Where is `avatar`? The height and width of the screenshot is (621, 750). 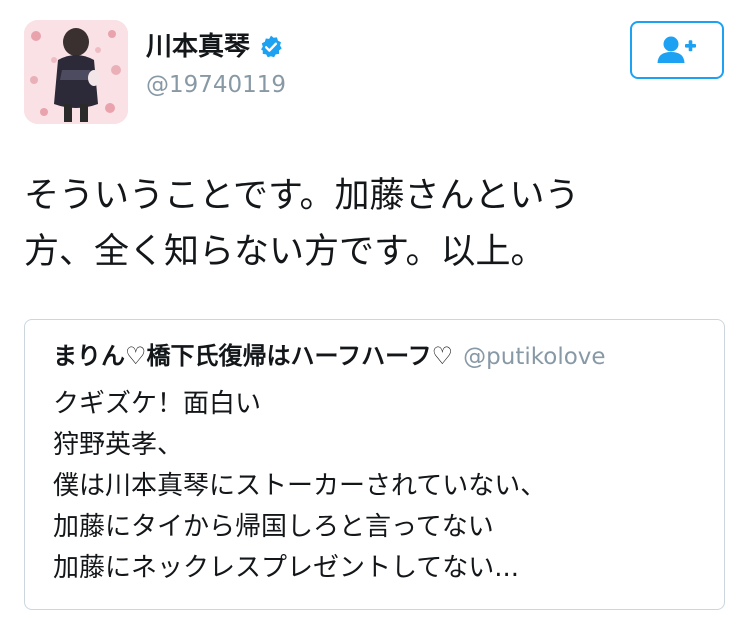 avatar is located at coordinates (76, 72).